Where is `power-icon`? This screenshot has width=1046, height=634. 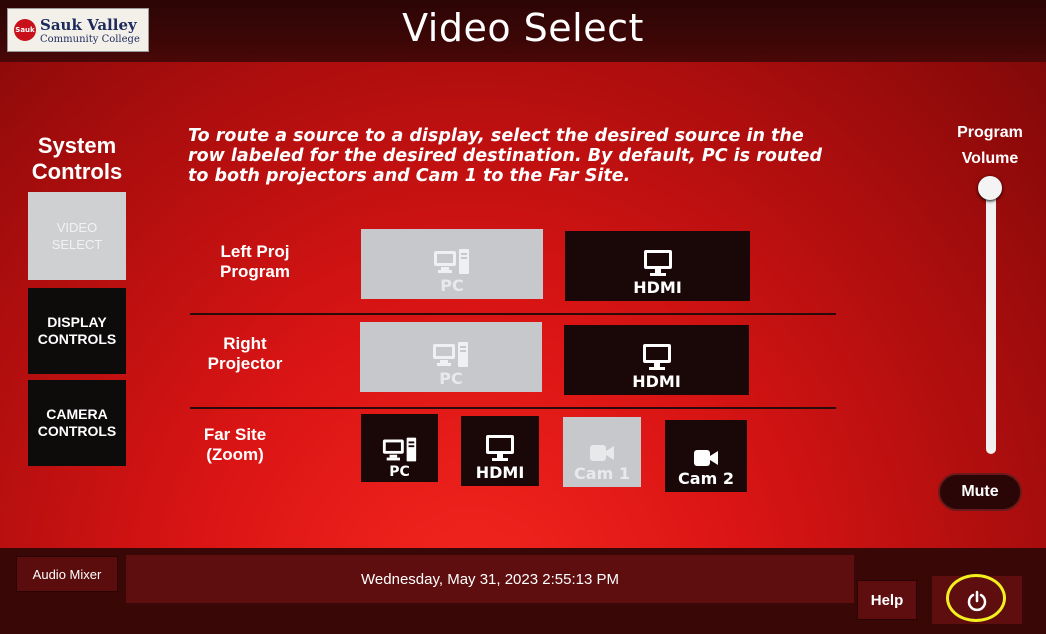
power-icon is located at coordinates (977, 603).